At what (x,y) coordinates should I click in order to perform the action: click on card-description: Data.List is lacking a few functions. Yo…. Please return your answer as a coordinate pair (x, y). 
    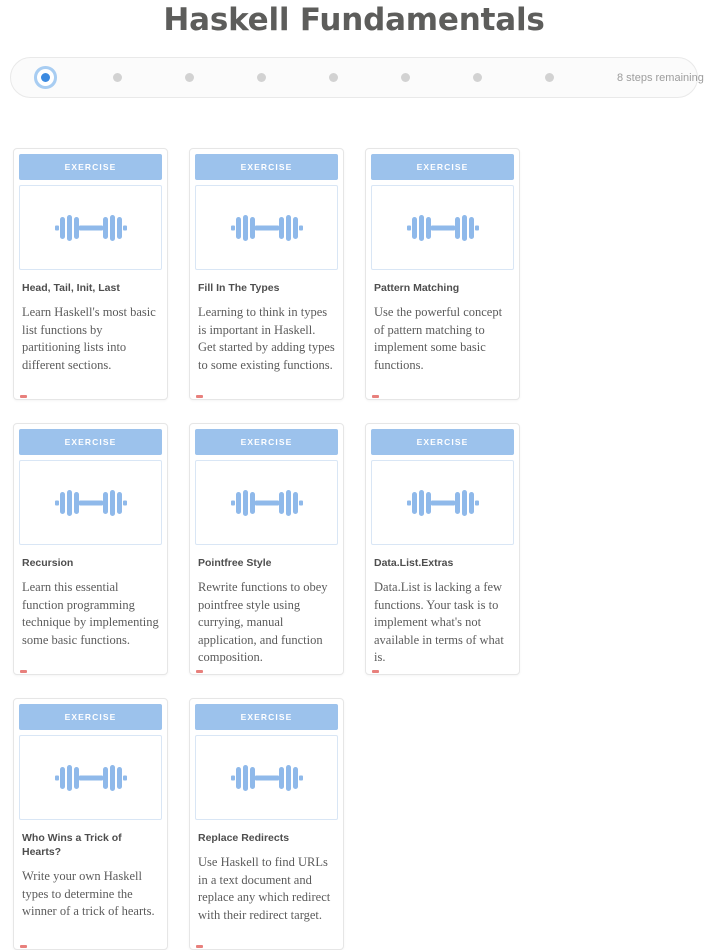
    Looking at the image, I should click on (439, 622).